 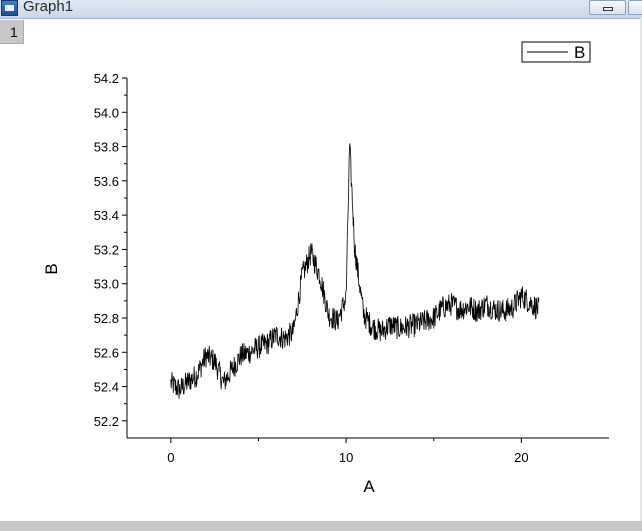 What do you see at coordinates (51, 268) in the screenshot?
I see `y-axis-title: B` at bounding box center [51, 268].